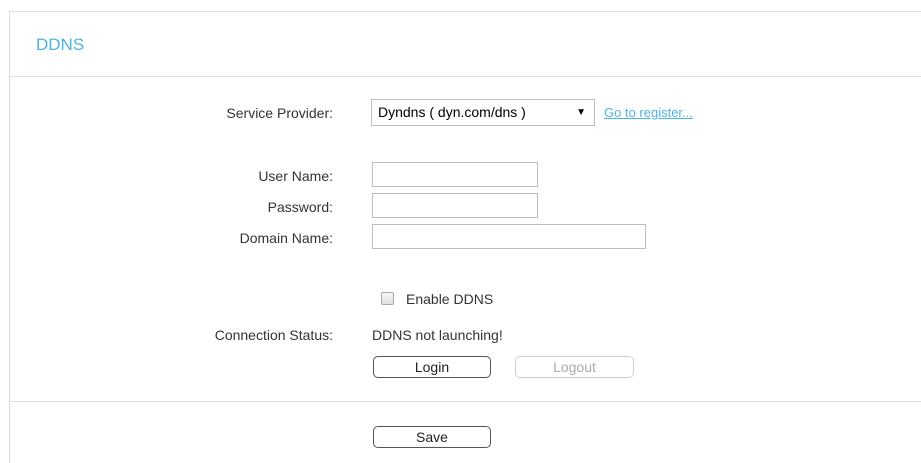  I want to click on domain-name-label: Domain Name:, so click(286, 238).